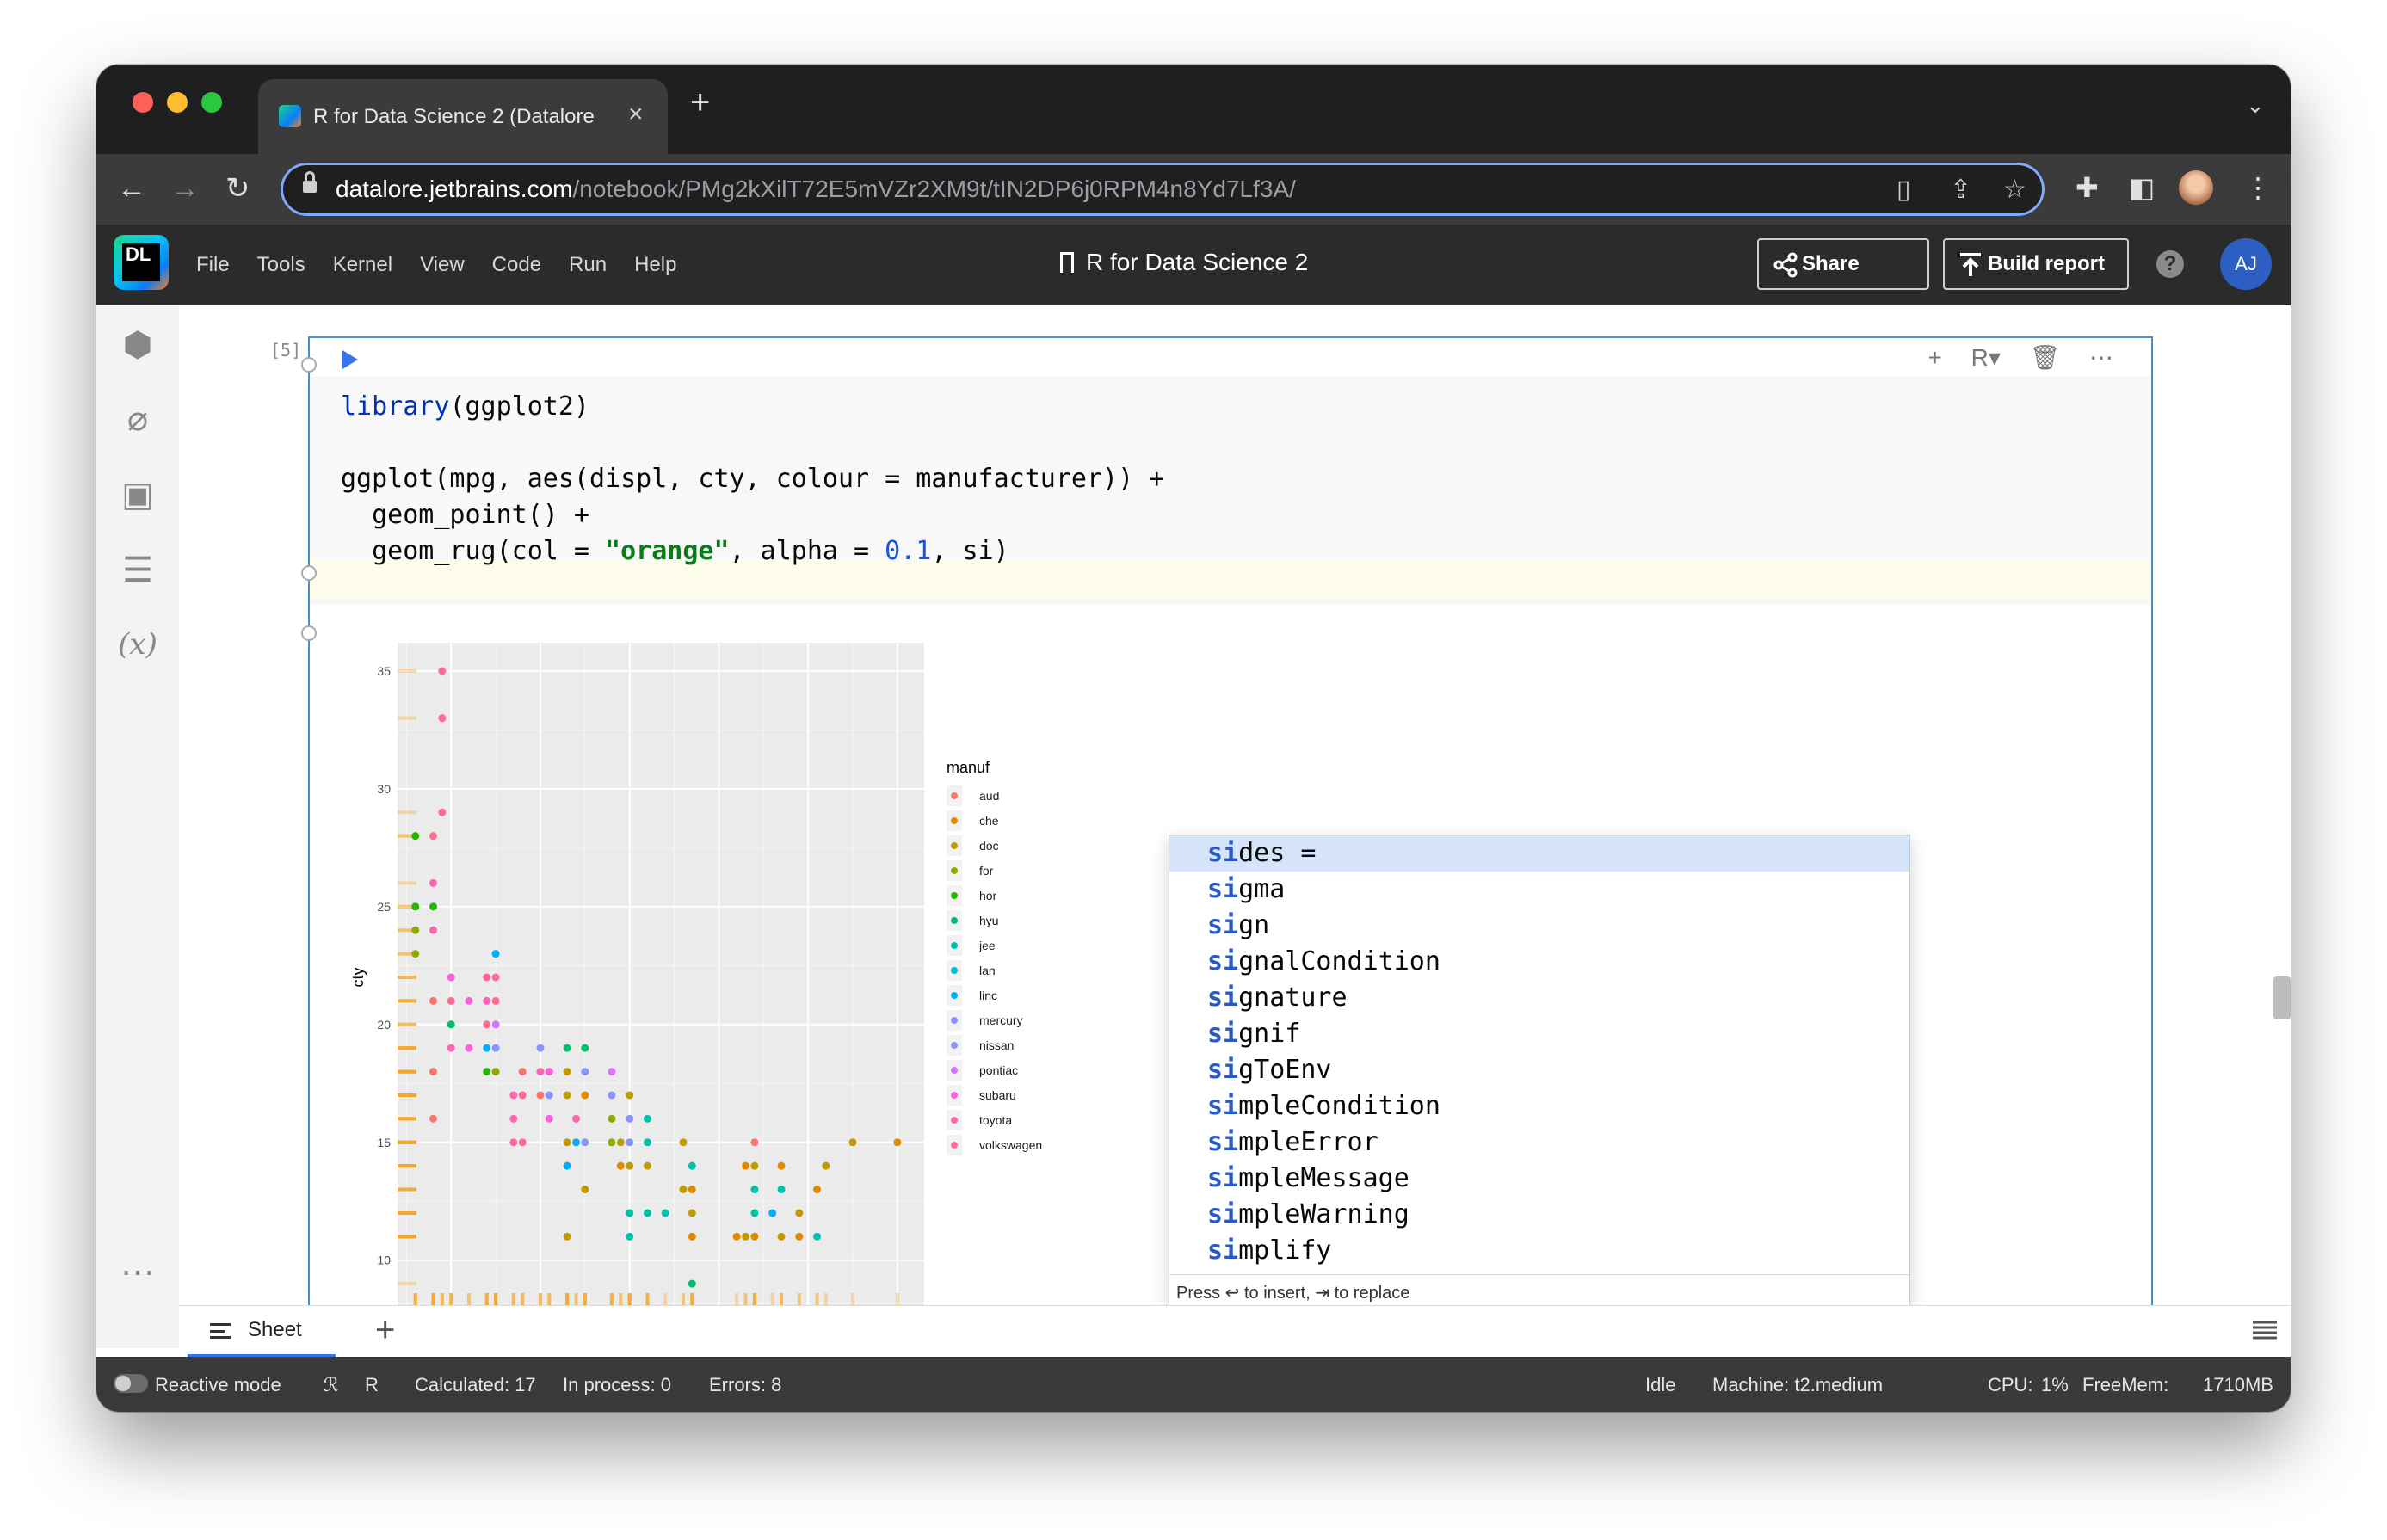 Image resolution: width=2387 pixels, height=1540 pixels. What do you see at coordinates (185, 189) in the screenshot?
I see `forward-arrow-icon: →` at bounding box center [185, 189].